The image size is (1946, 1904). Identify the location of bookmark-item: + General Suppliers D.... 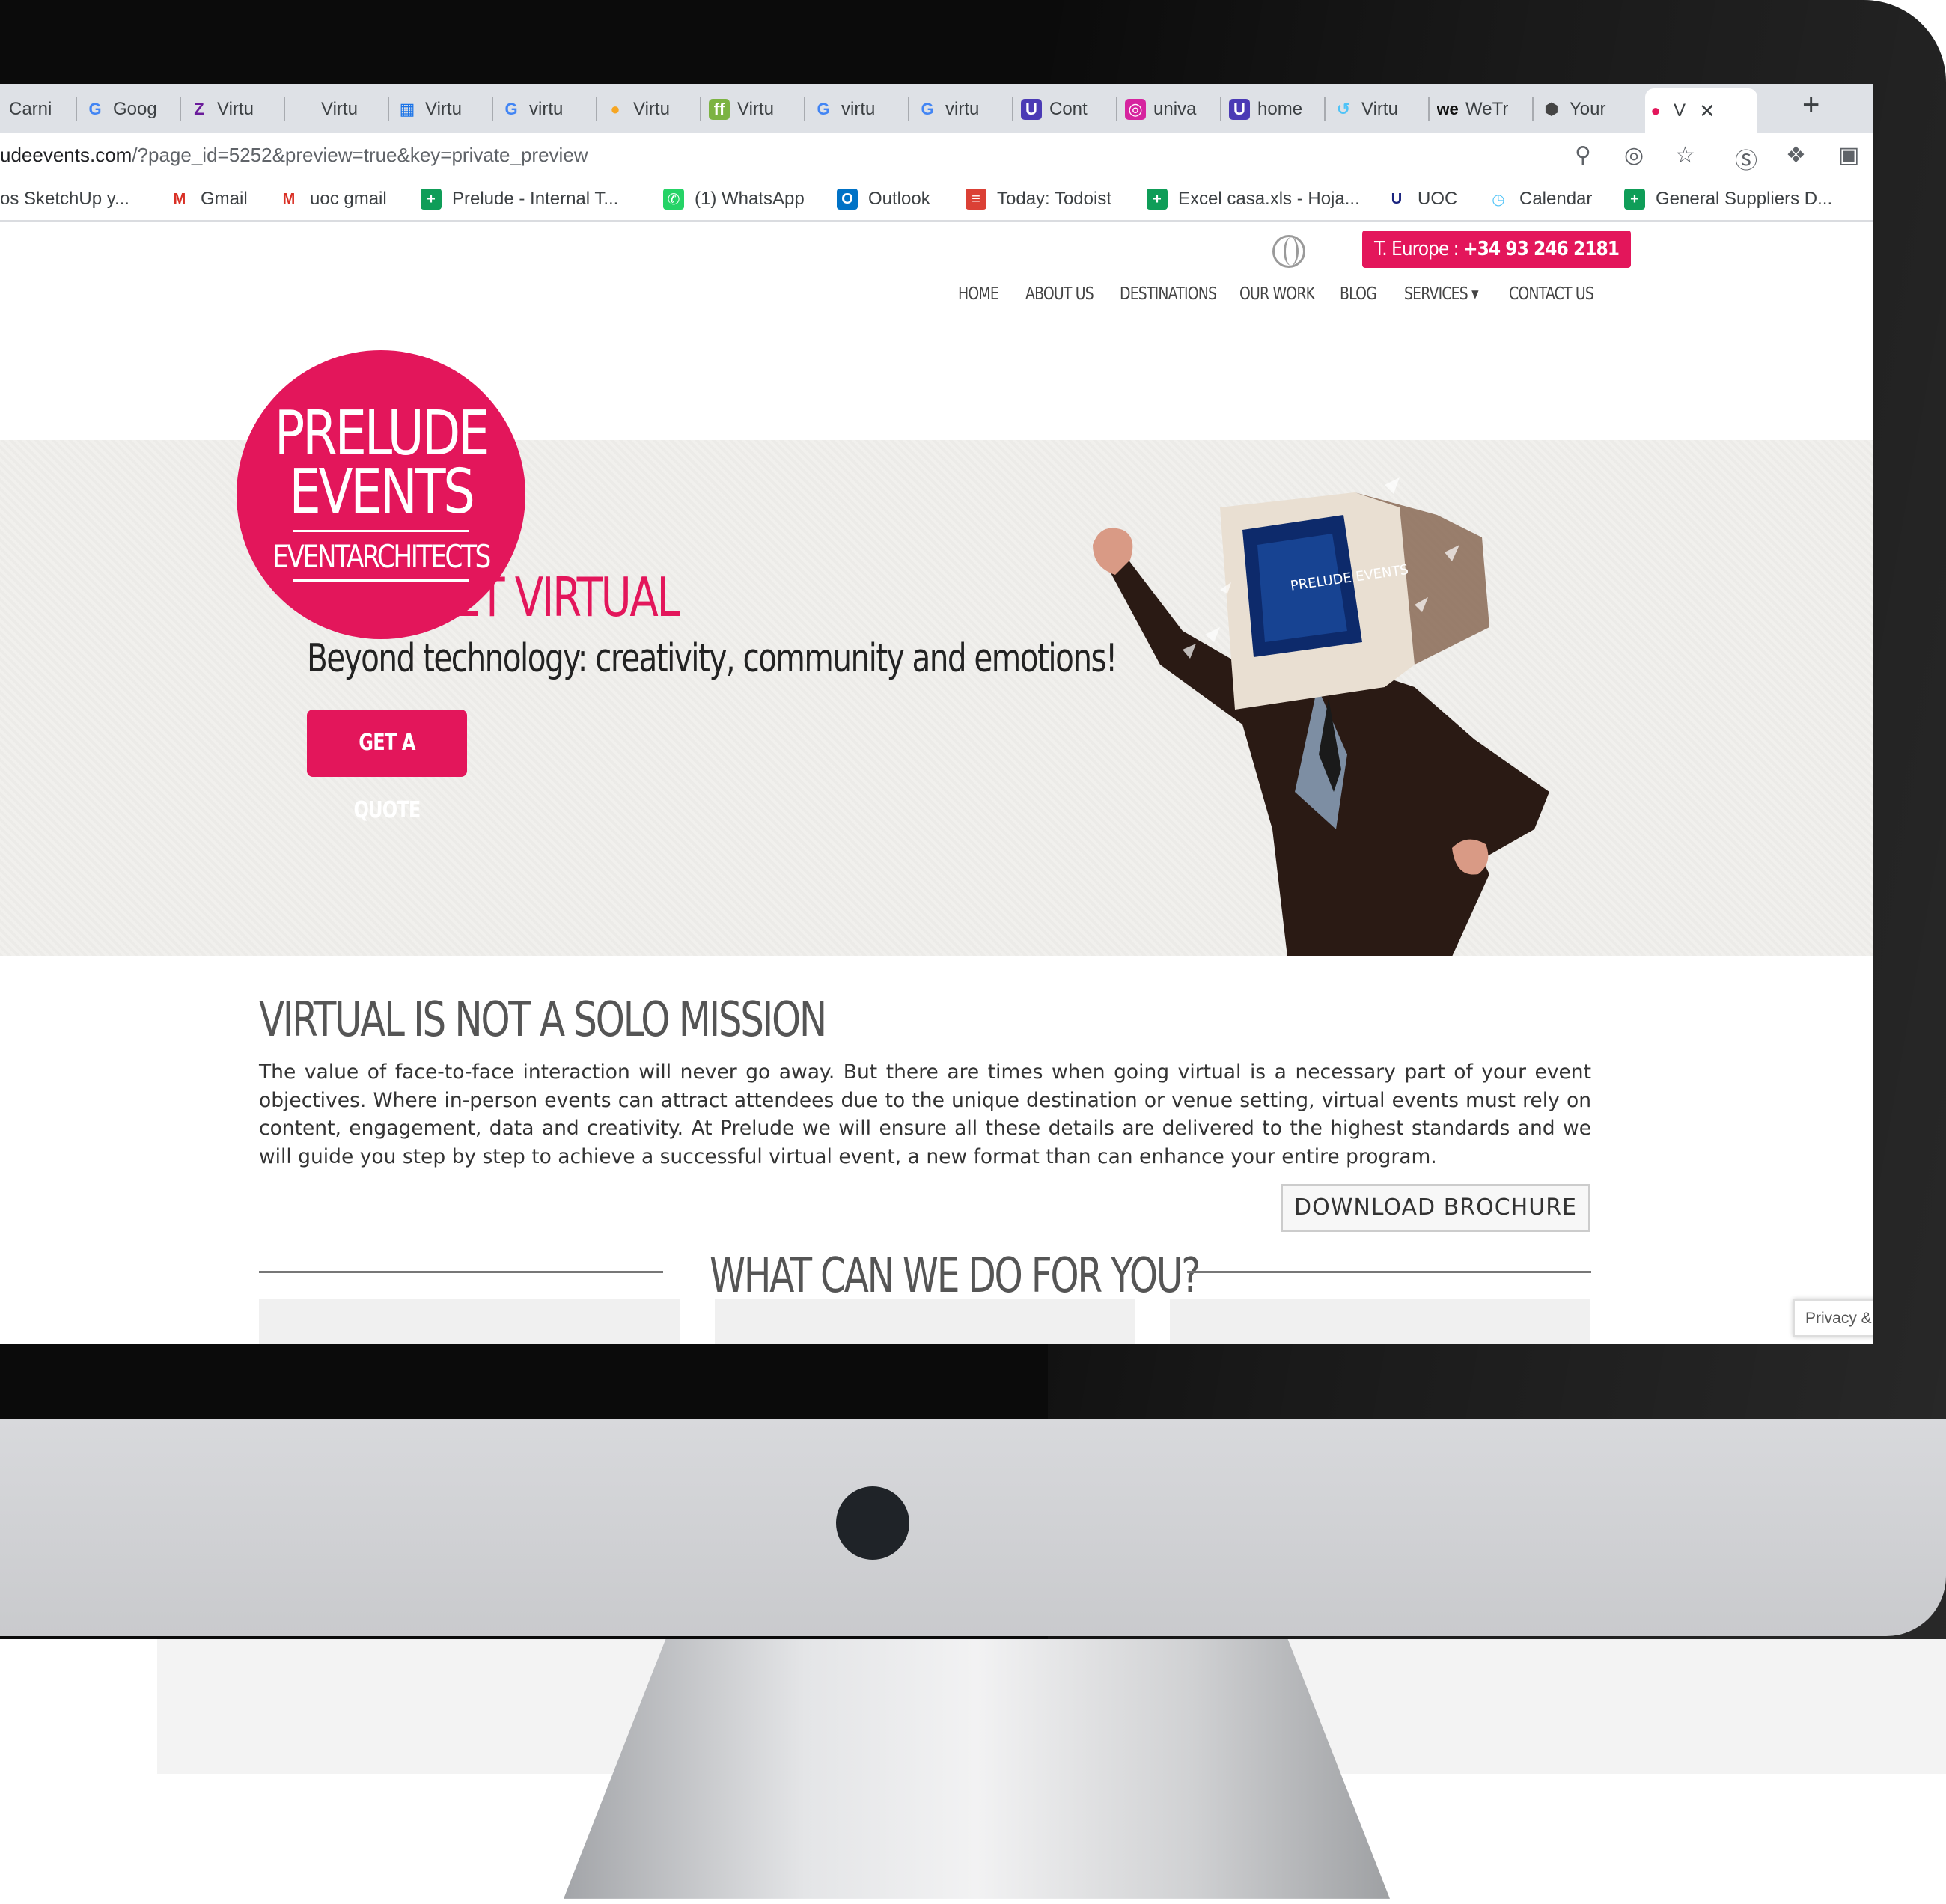
(1728, 199).